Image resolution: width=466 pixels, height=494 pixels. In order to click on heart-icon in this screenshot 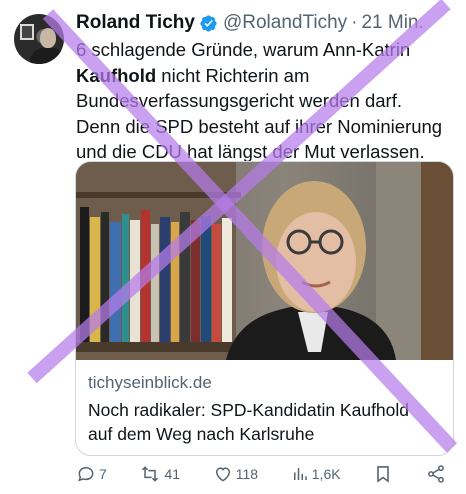, I will do `click(222, 474)`.